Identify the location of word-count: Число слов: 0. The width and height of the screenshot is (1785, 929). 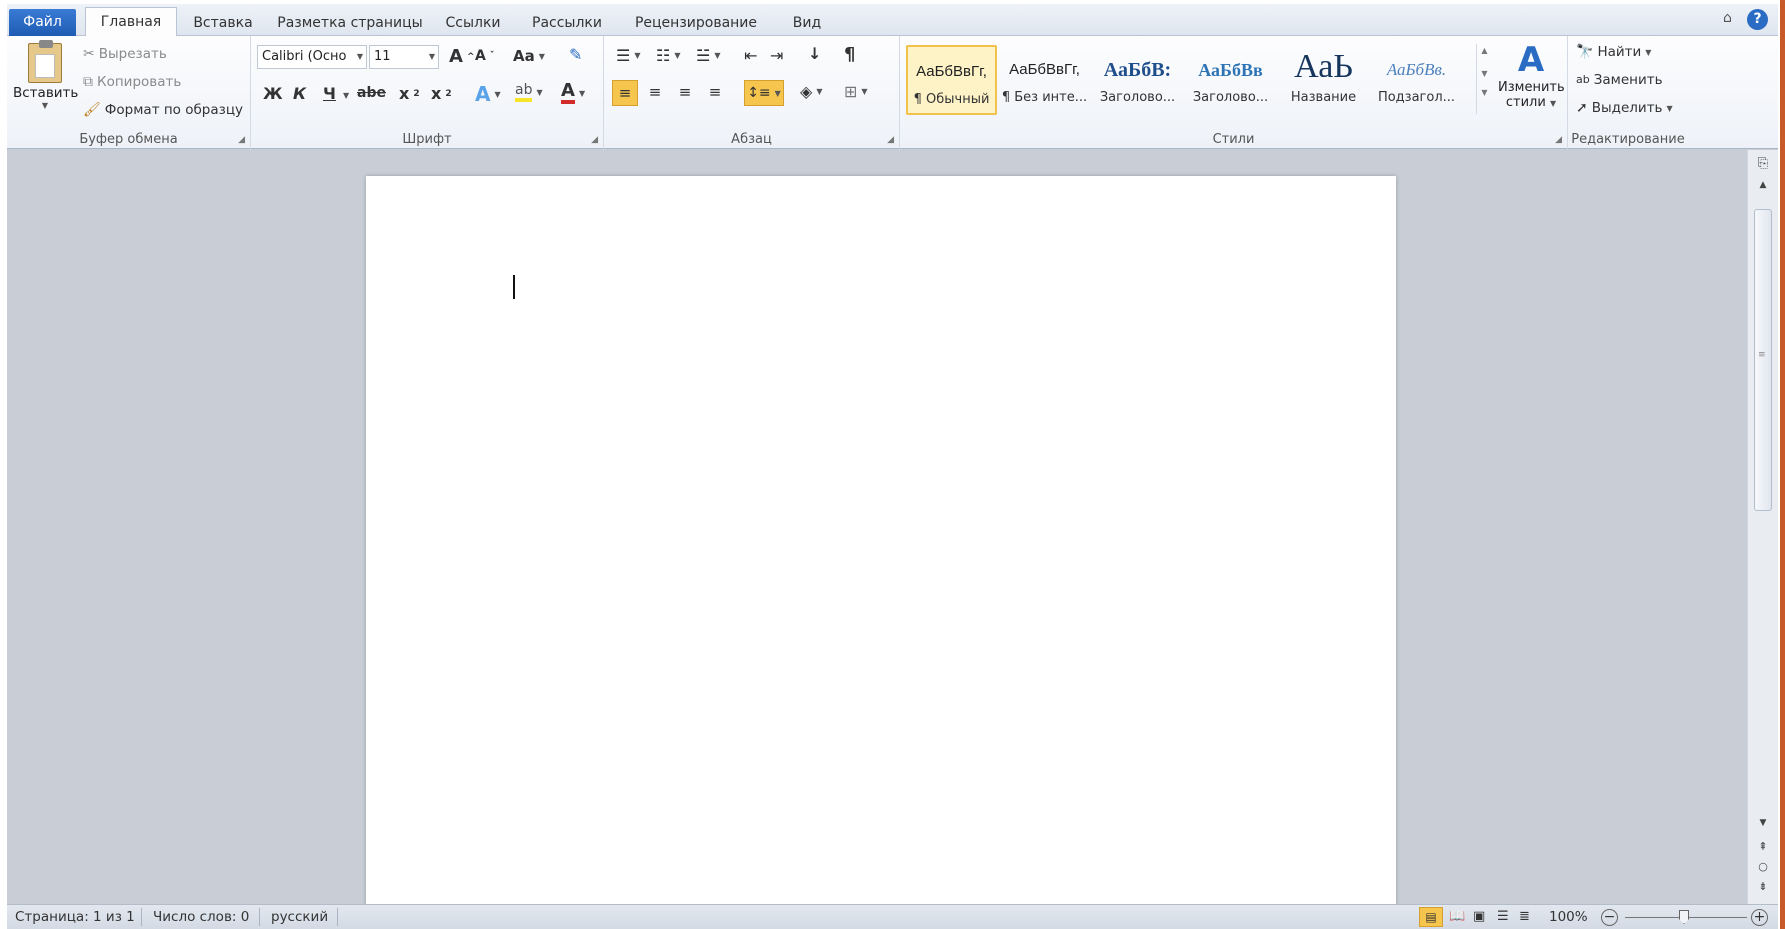
(201, 917).